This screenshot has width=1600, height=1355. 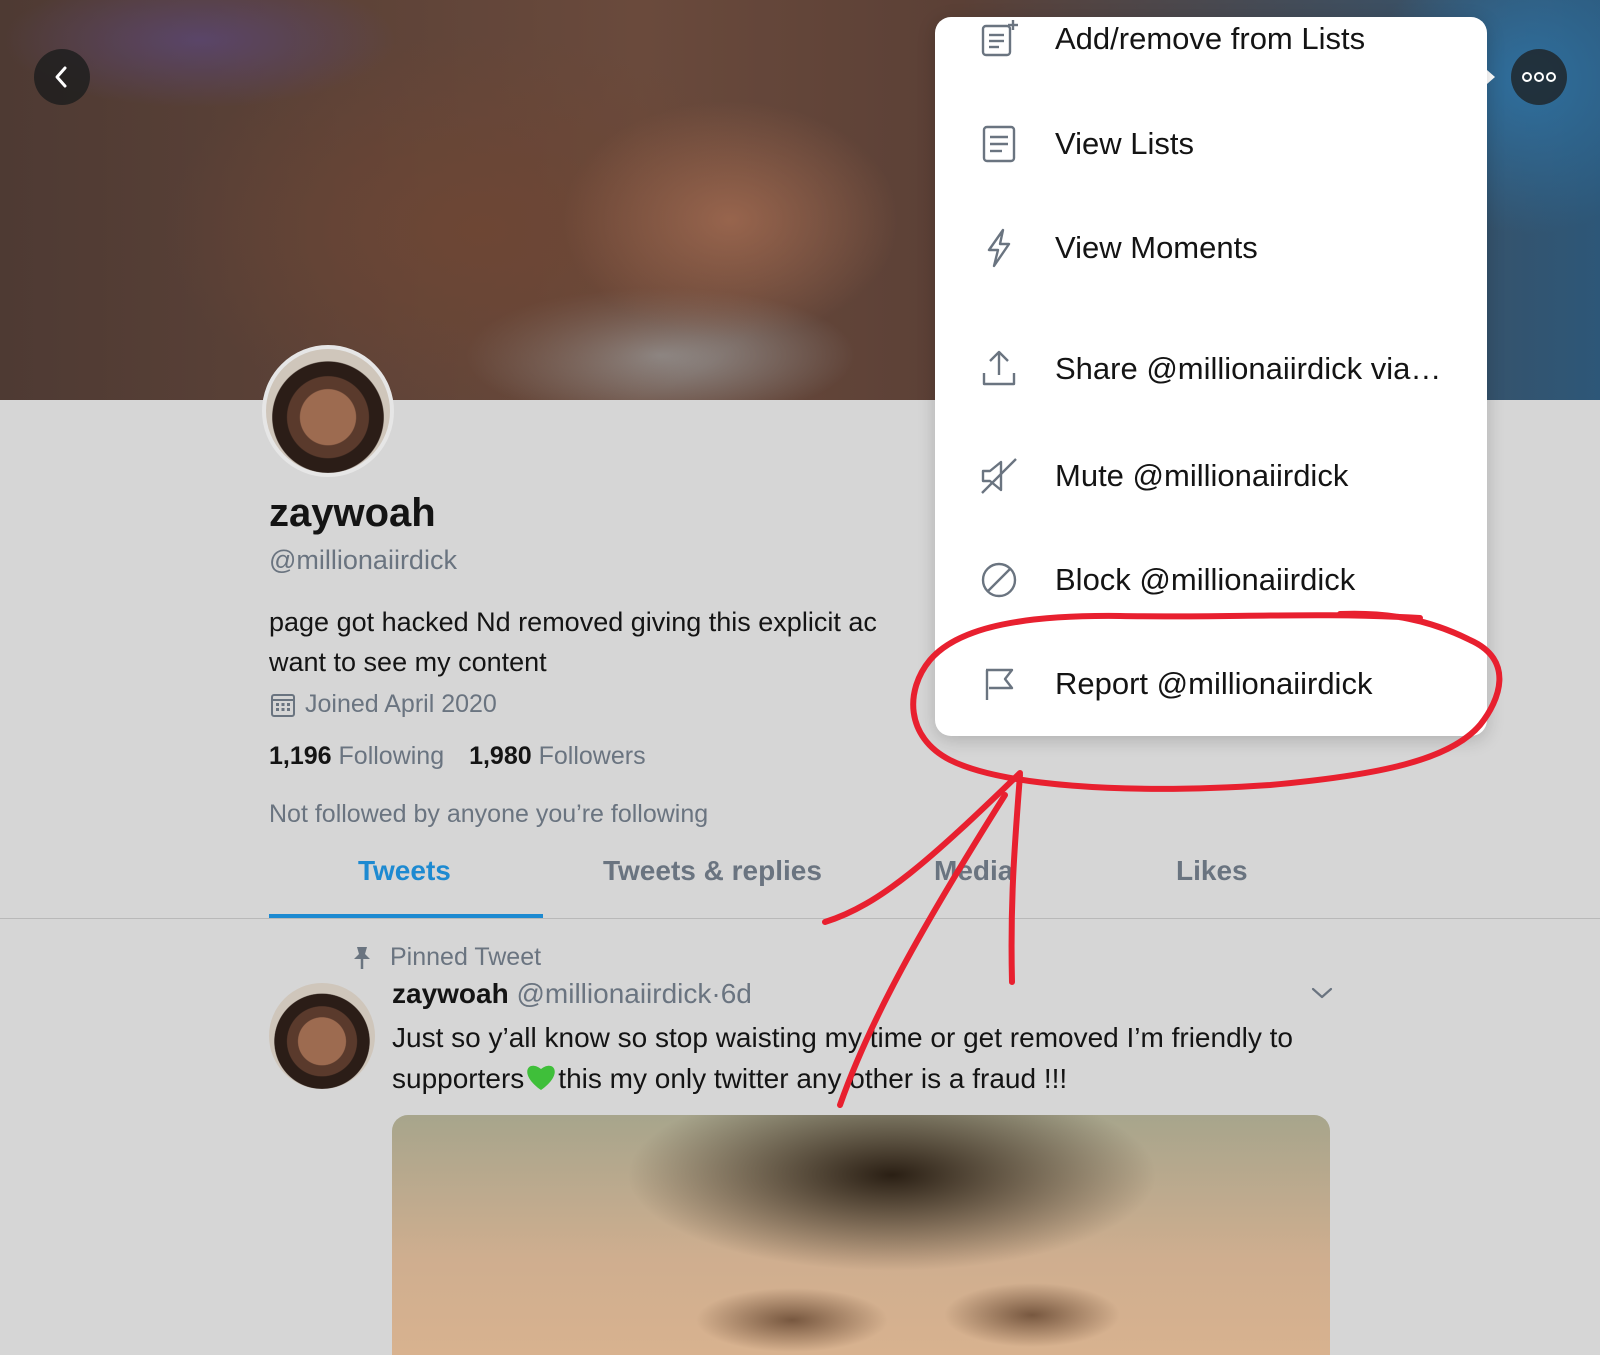 I want to click on more-dots-icon, so click(x=1539, y=77).